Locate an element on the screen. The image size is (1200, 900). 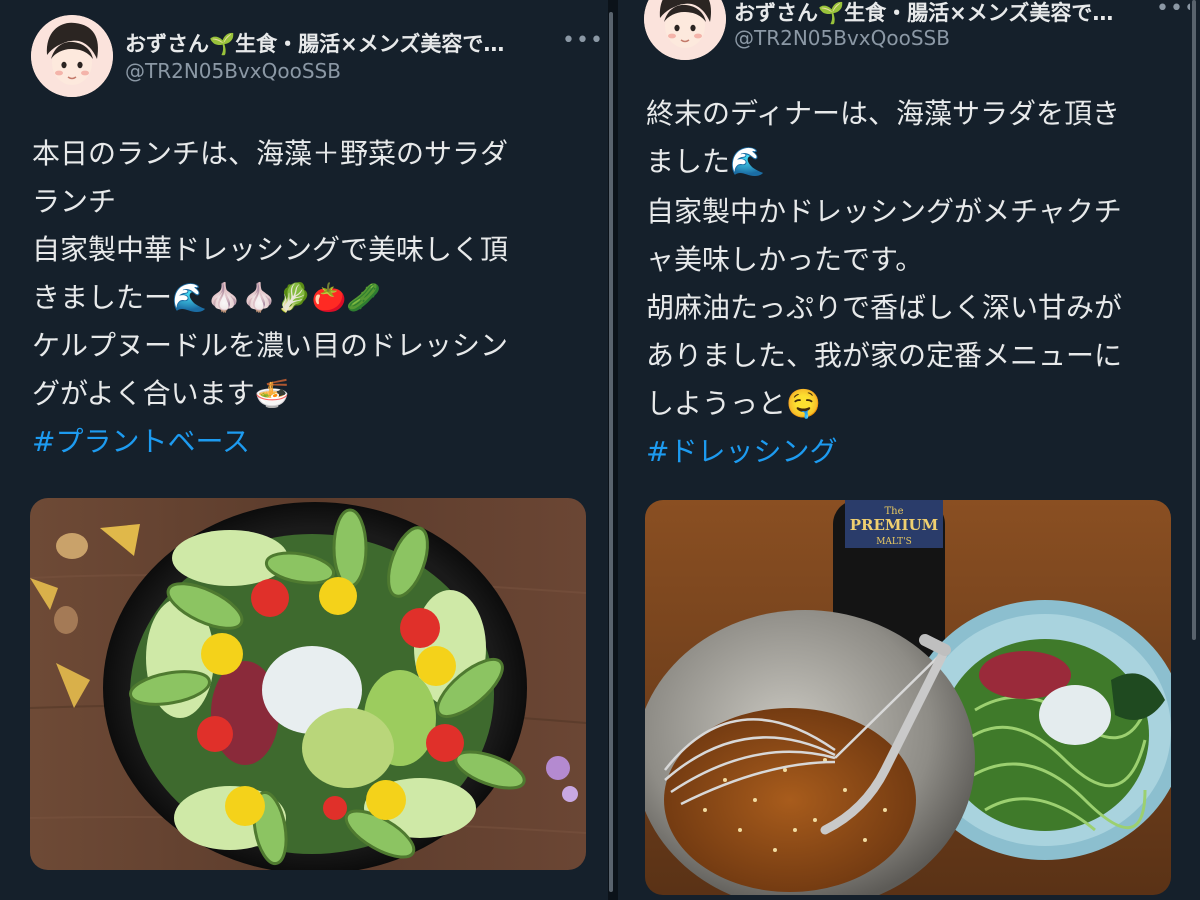
tweet-line: 胡麻油たっぷりで香ばしく深い甘みが is located at coordinates (884, 307).